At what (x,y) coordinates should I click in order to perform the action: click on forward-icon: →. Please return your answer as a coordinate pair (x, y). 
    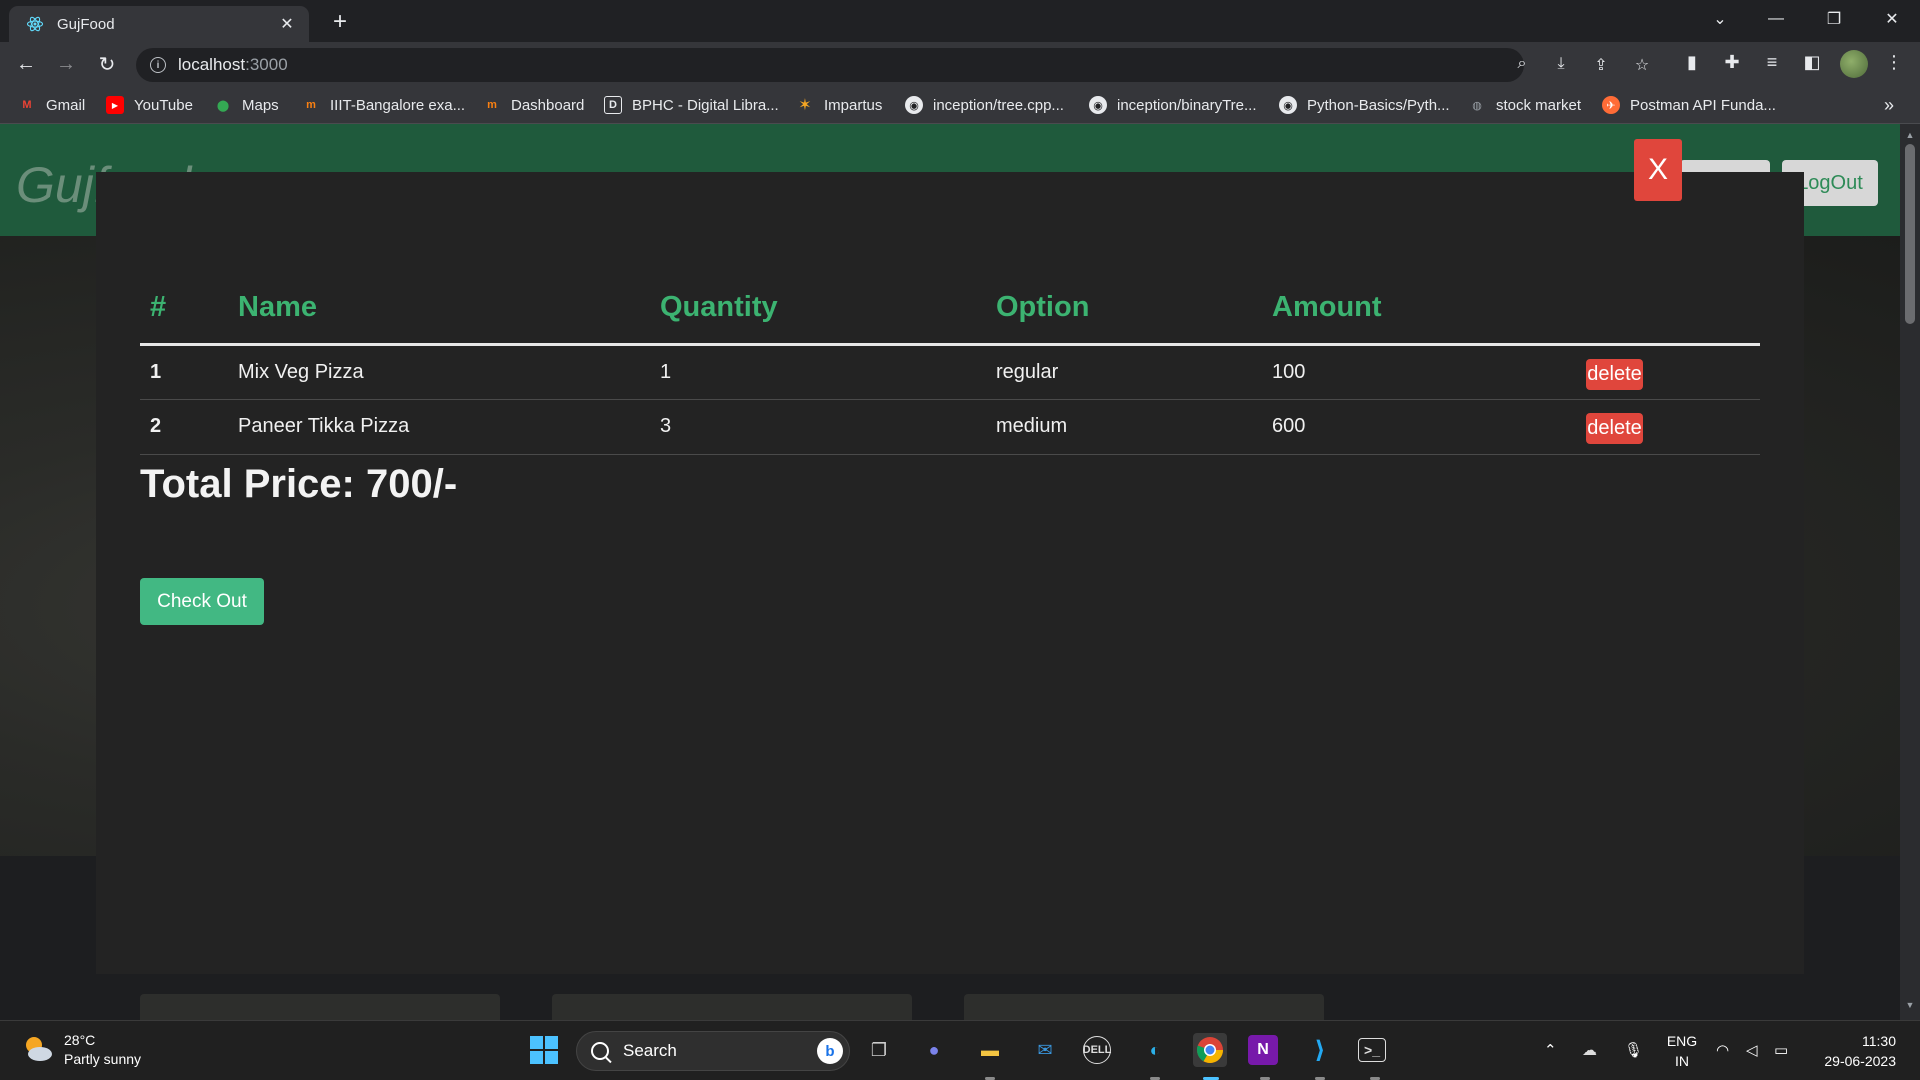
    Looking at the image, I should click on (66, 64).